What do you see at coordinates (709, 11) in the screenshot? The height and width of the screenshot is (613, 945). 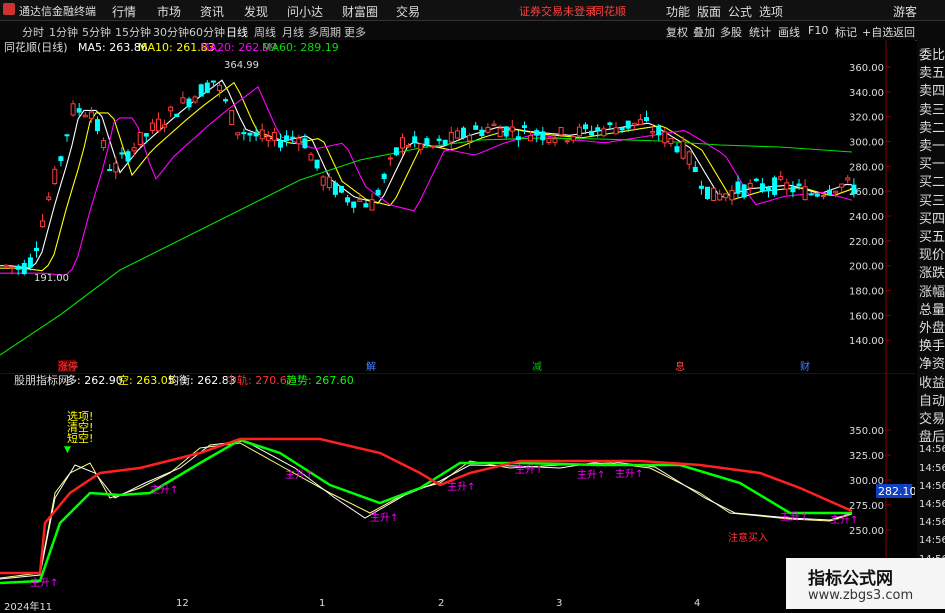 I see `menu-item-layout: 版面` at bounding box center [709, 11].